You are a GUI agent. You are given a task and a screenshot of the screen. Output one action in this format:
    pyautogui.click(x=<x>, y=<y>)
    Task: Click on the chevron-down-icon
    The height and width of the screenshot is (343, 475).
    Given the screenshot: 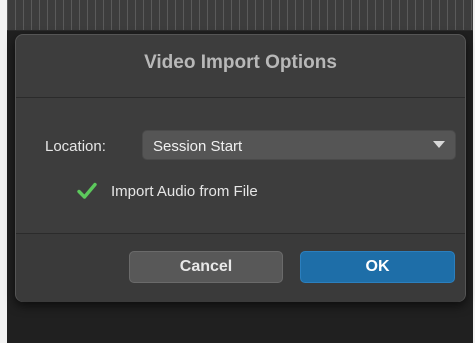 What is the action you would take?
    pyautogui.click(x=439, y=144)
    